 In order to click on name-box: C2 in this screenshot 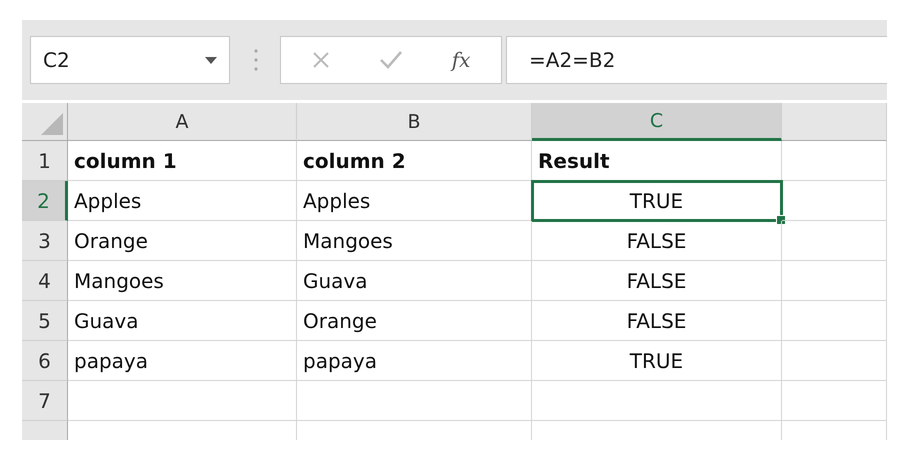, I will do `click(130, 60)`.